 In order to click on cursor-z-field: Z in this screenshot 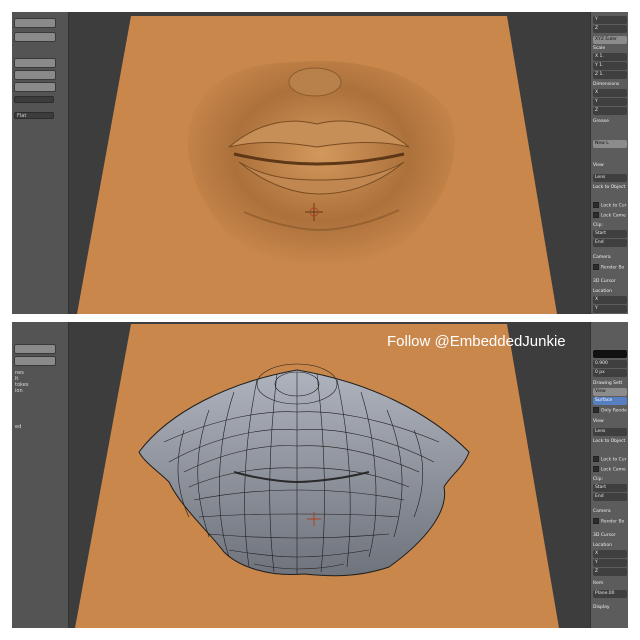, I will do `click(610, 572)`.